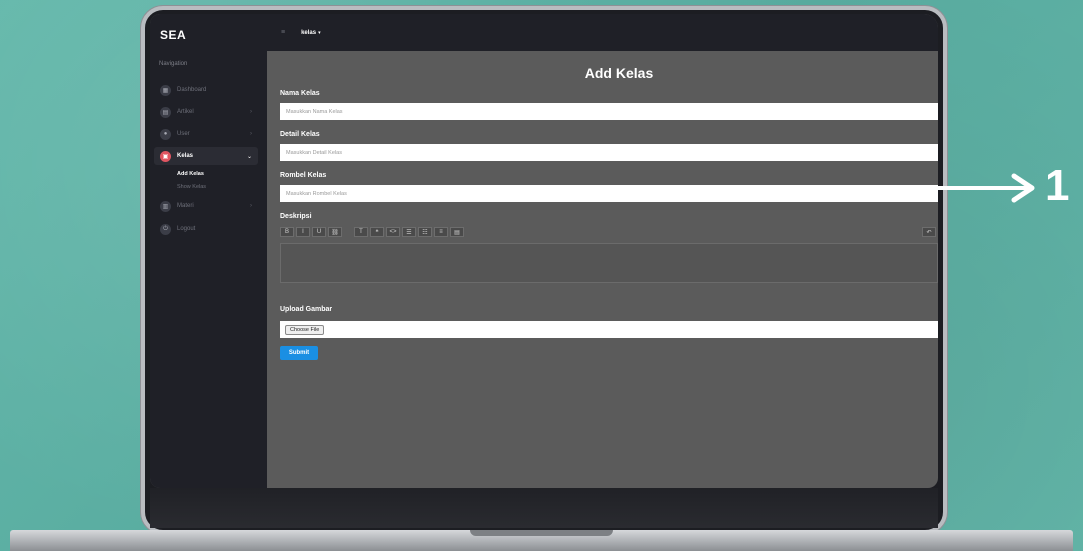  Describe the element at coordinates (335, 232) in the screenshot. I see `link-icon: ⛓` at that location.